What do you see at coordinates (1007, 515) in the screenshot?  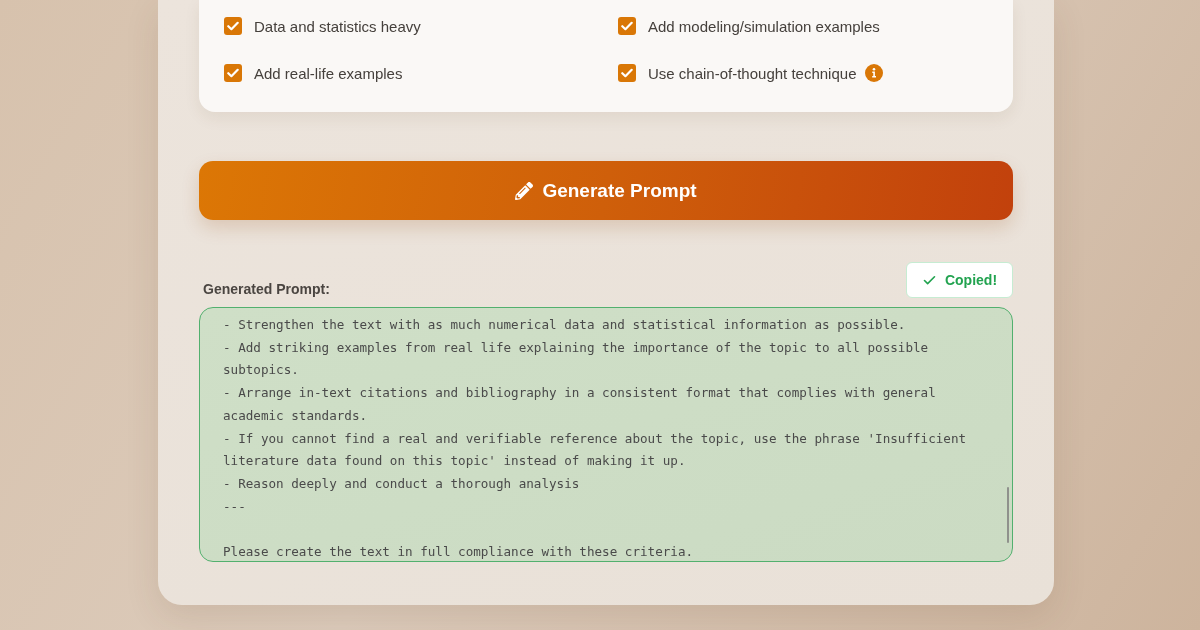 I see `scrollbar-thumb` at bounding box center [1007, 515].